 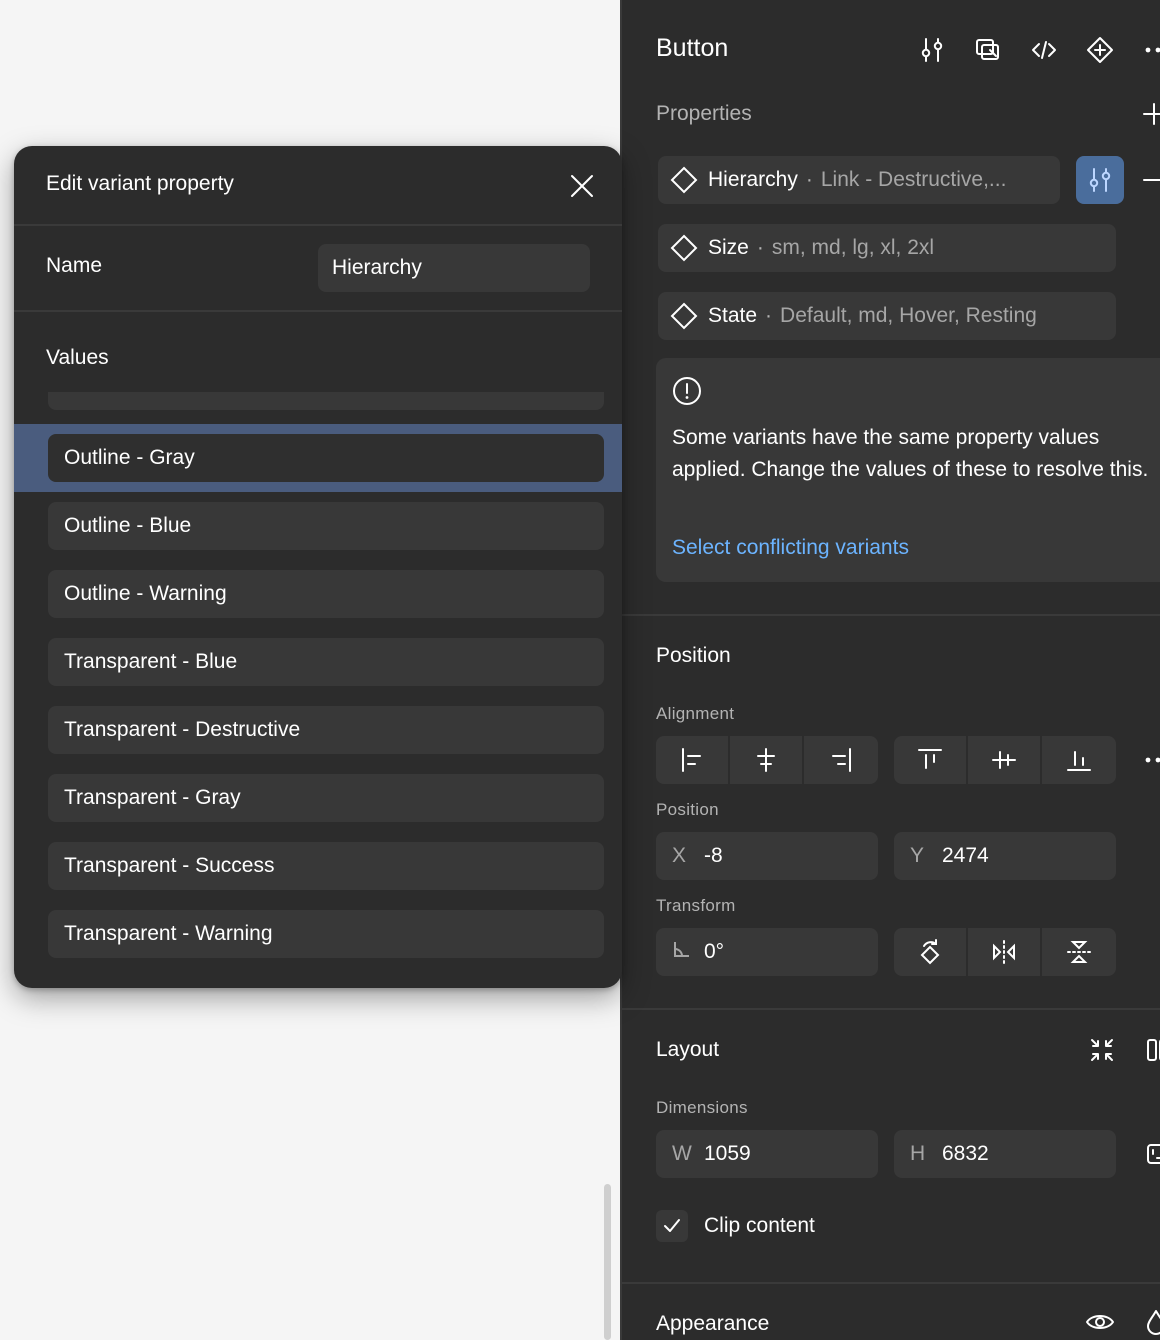 What do you see at coordinates (965, 855) in the screenshot?
I see `y-value: 2474` at bounding box center [965, 855].